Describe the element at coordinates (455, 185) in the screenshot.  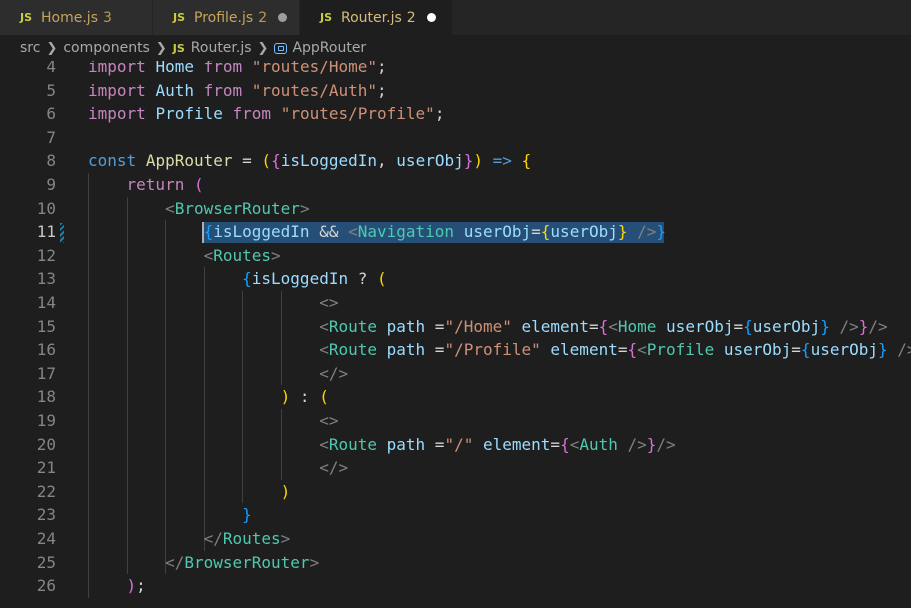
I see `code-line: 9 return (` at that location.